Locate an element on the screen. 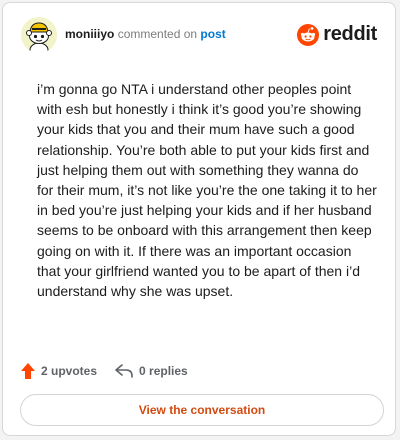  reply-button: 0 replies is located at coordinates (151, 371).